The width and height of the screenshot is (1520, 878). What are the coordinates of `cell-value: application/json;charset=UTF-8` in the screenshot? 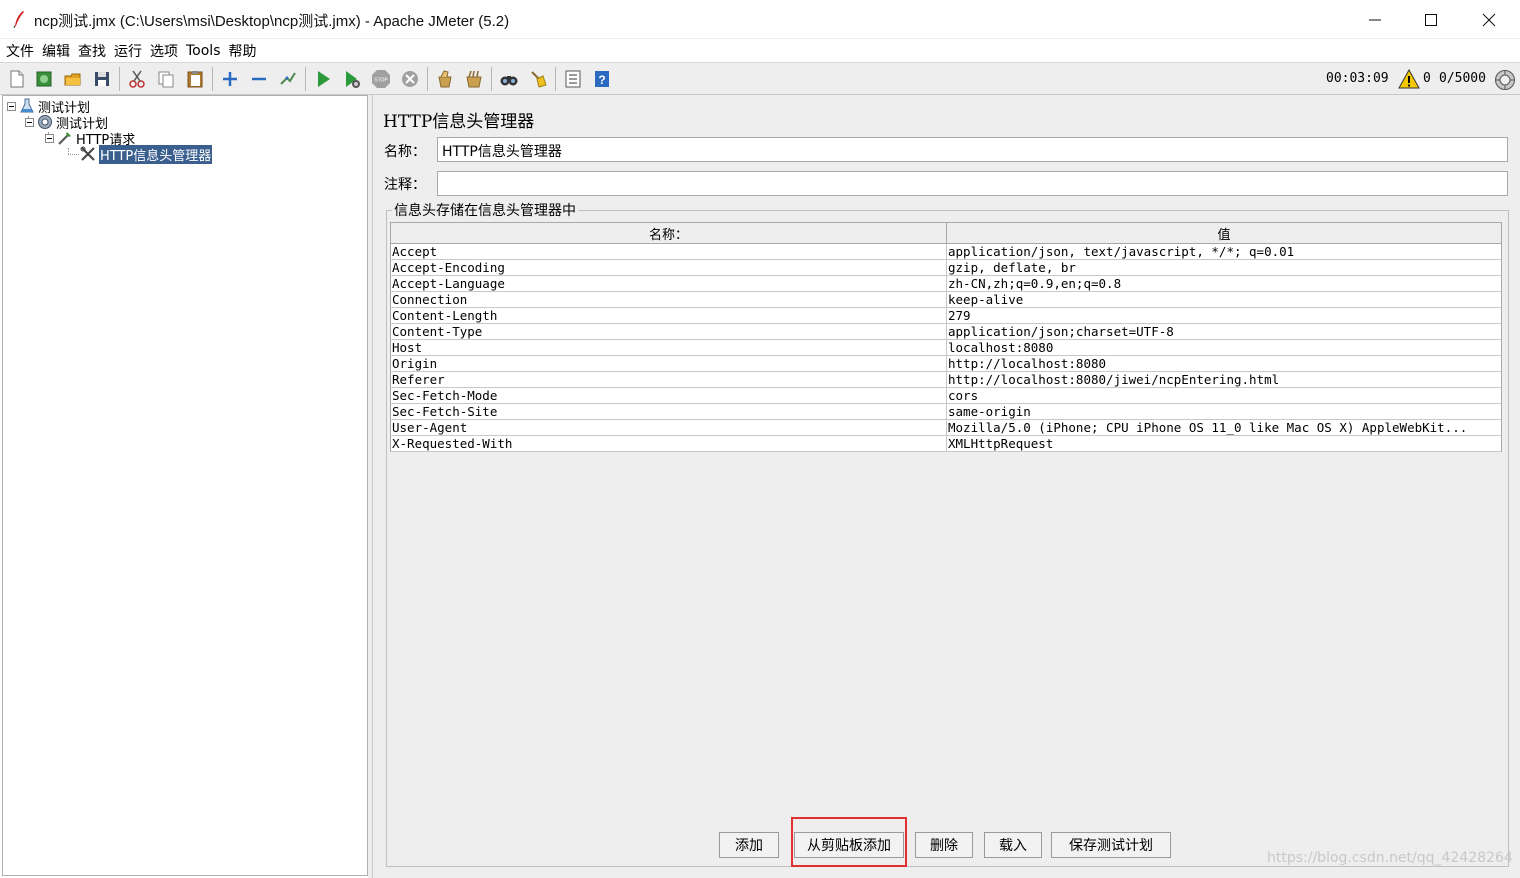 It's located at (1224, 331).